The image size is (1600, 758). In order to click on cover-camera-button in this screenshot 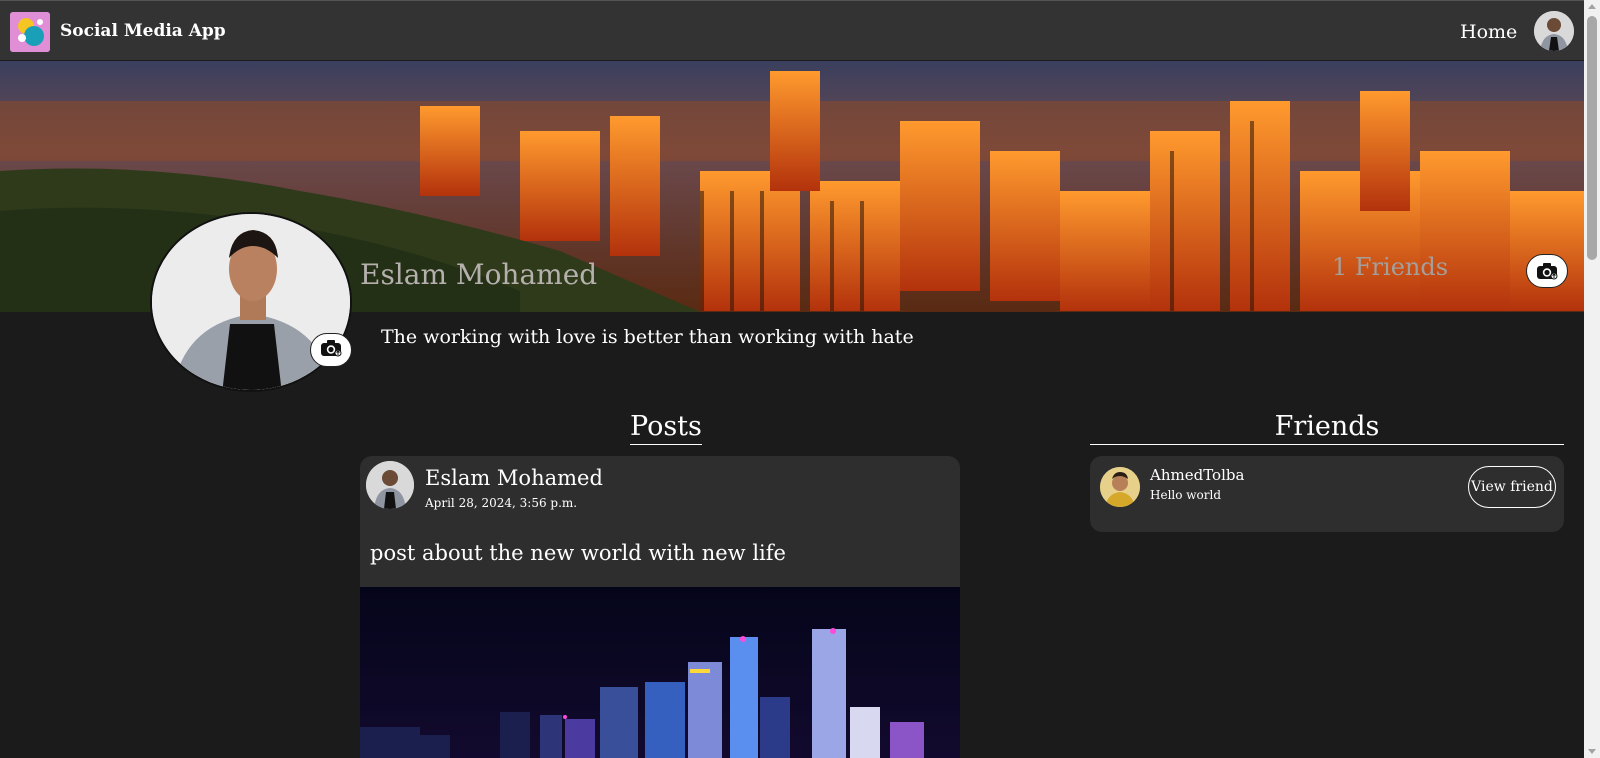, I will do `click(1547, 271)`.